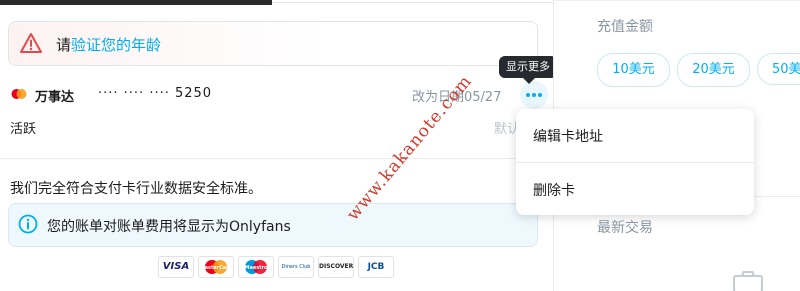 This screenshot has height=291, width=800. What do you see at coordinates (64, 45) in the screenshot?
I see `age-banner-prefix: 请` at bounding box center [64, 45].